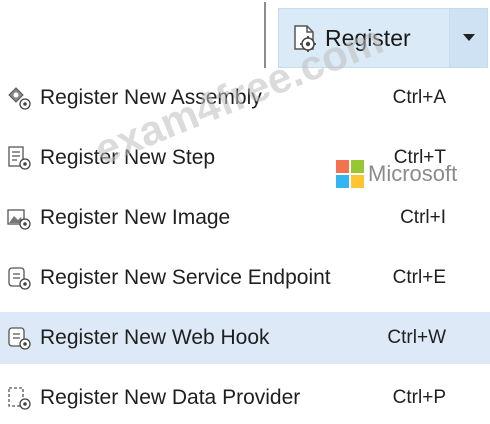 The width and height of the screenshot is (490, 424). What do you see at coordinates (19, 158) in the screenshot?
I see `step-icon` at bounding box center [19, 158].